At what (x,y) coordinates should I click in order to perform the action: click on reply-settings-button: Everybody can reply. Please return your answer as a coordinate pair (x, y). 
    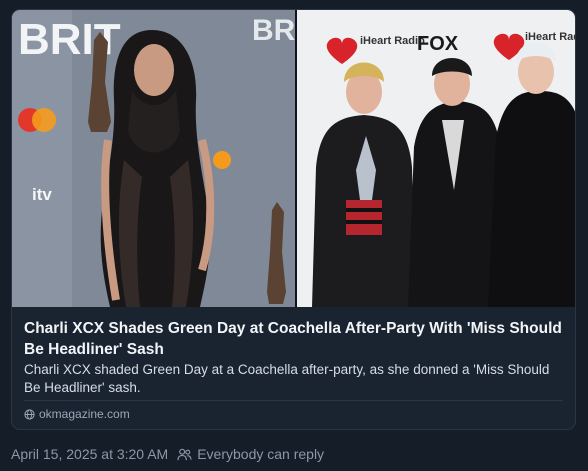
    Looking at the image, I should click on (250, 454).